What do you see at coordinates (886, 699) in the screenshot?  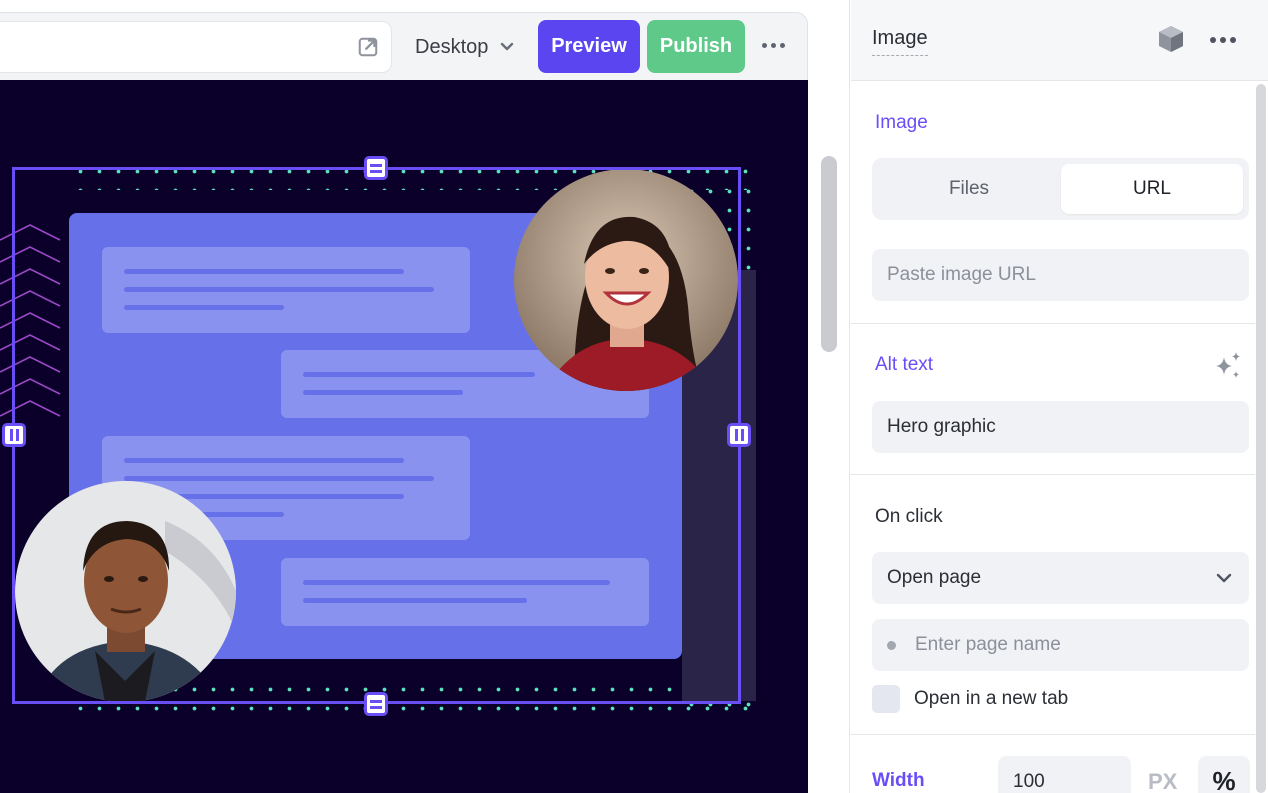 I see `new-tab-checkbox` at bounding box center [886, 699].